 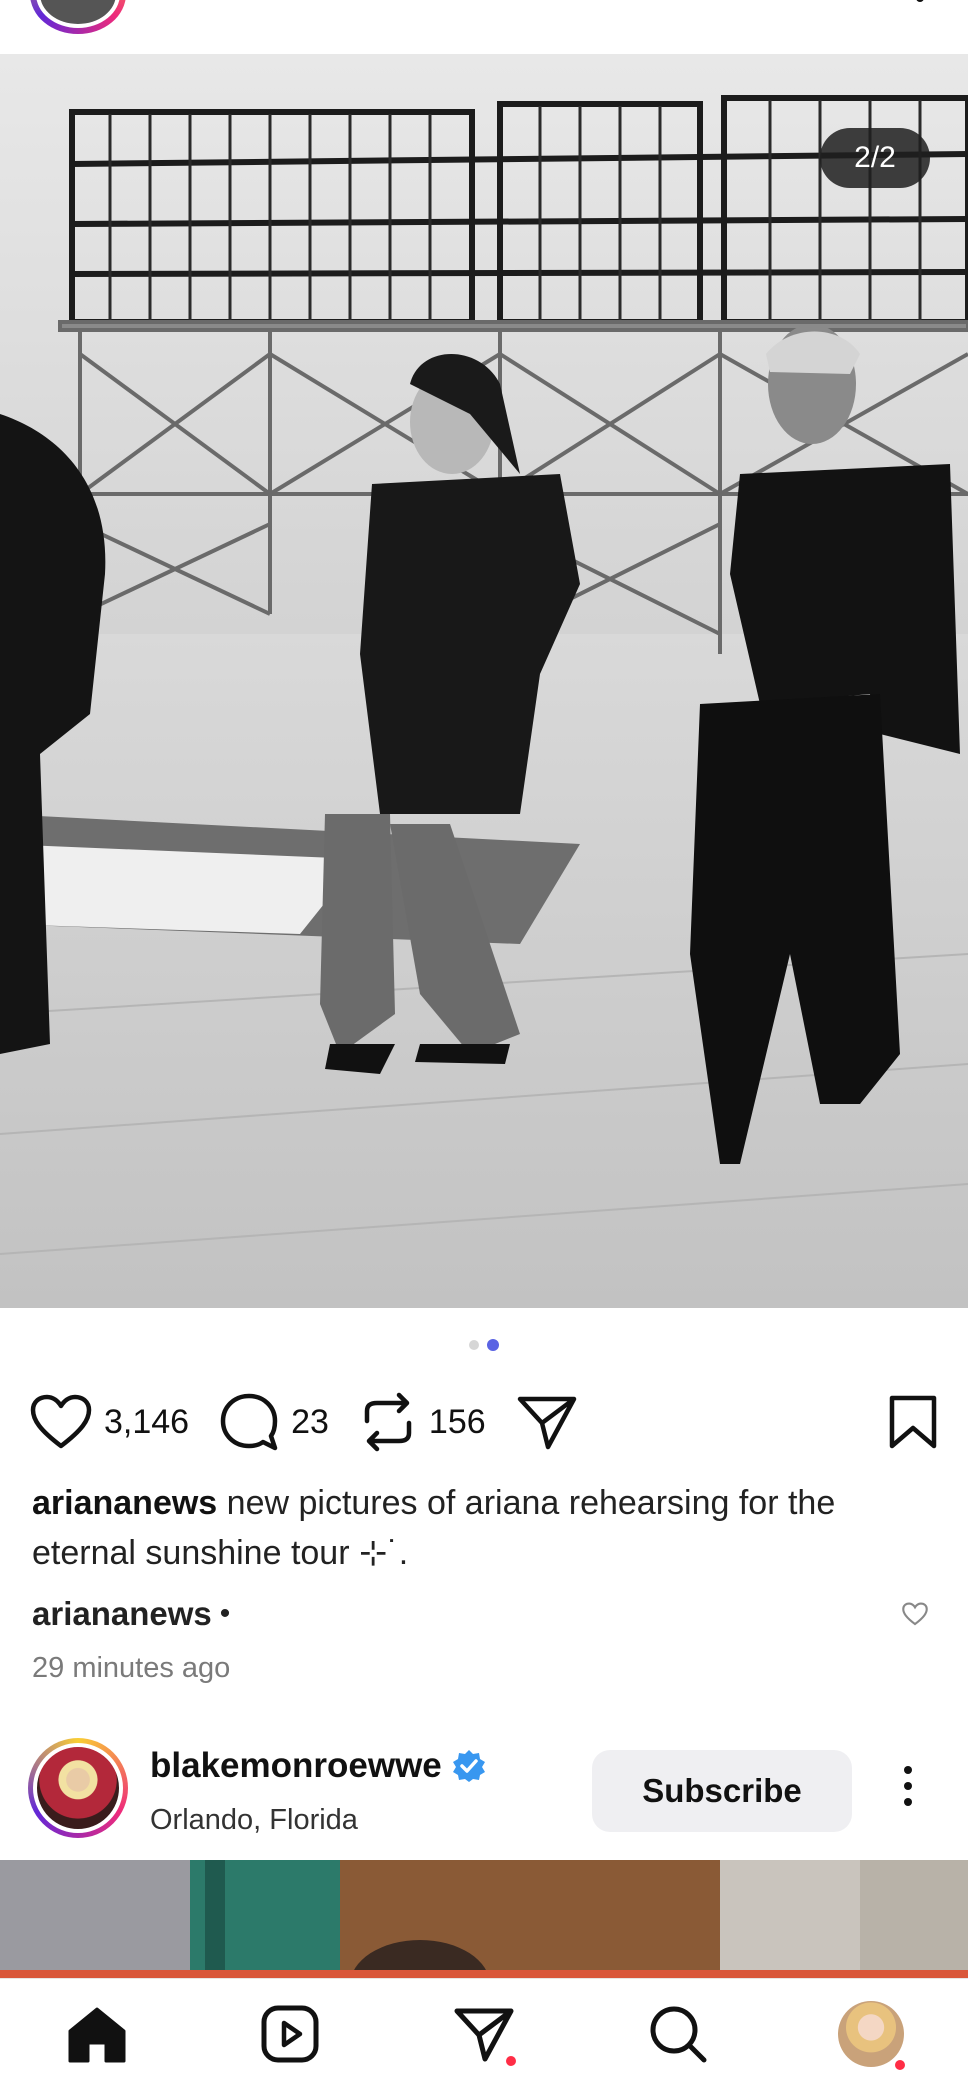 What do you see at coordinates (61, 1422) in the screenshot?
I see `heart-icon` at bounding box center [61, 1422].